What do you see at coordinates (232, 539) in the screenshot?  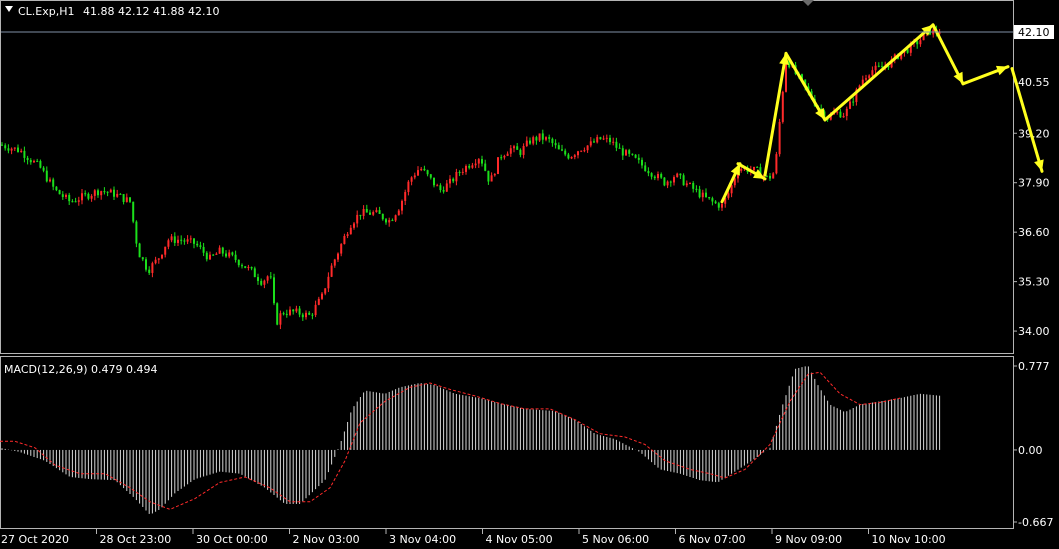 I see `time-tick-label: 30 Oct 00:00` at bounding box center [232, 539].